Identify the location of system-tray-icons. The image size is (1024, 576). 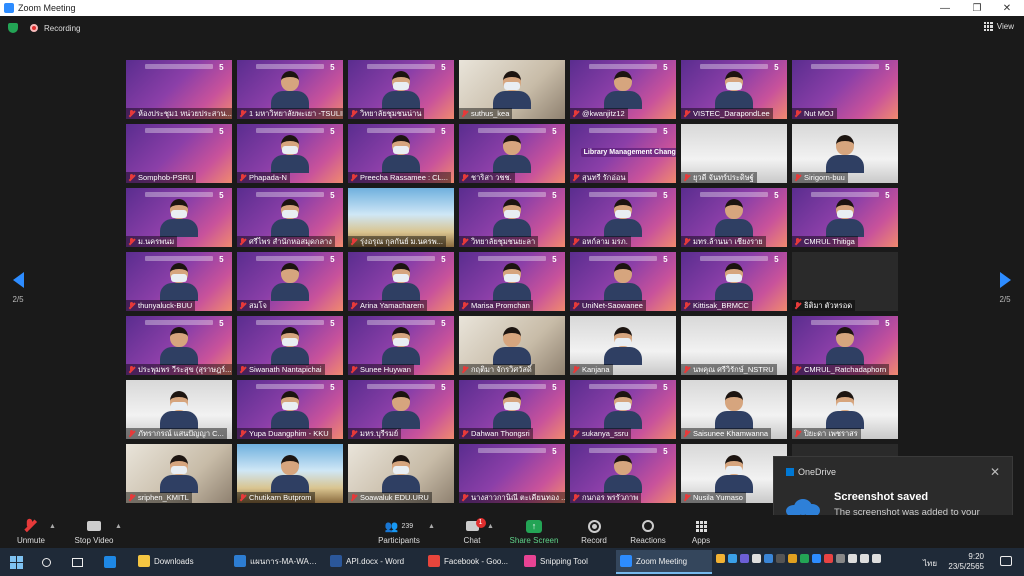
(798, 558).